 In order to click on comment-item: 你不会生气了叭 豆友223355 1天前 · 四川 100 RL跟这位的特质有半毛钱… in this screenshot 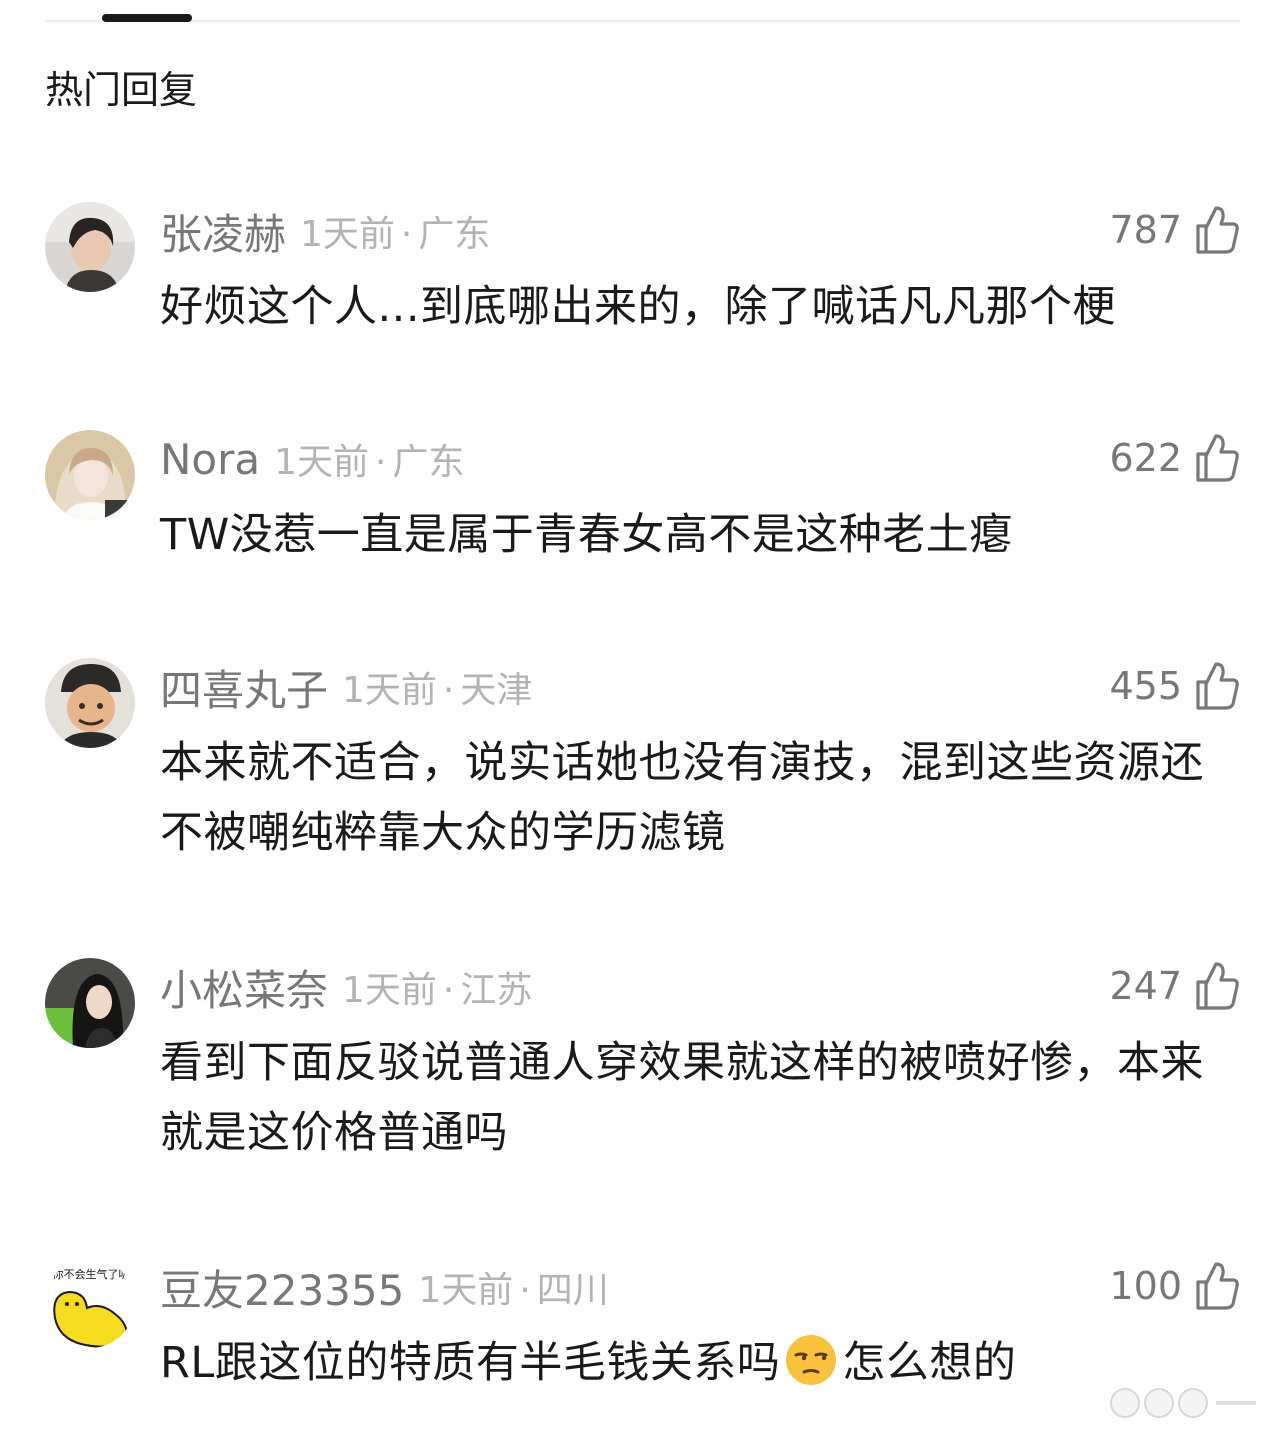, I will do `click(642, 1328)`.